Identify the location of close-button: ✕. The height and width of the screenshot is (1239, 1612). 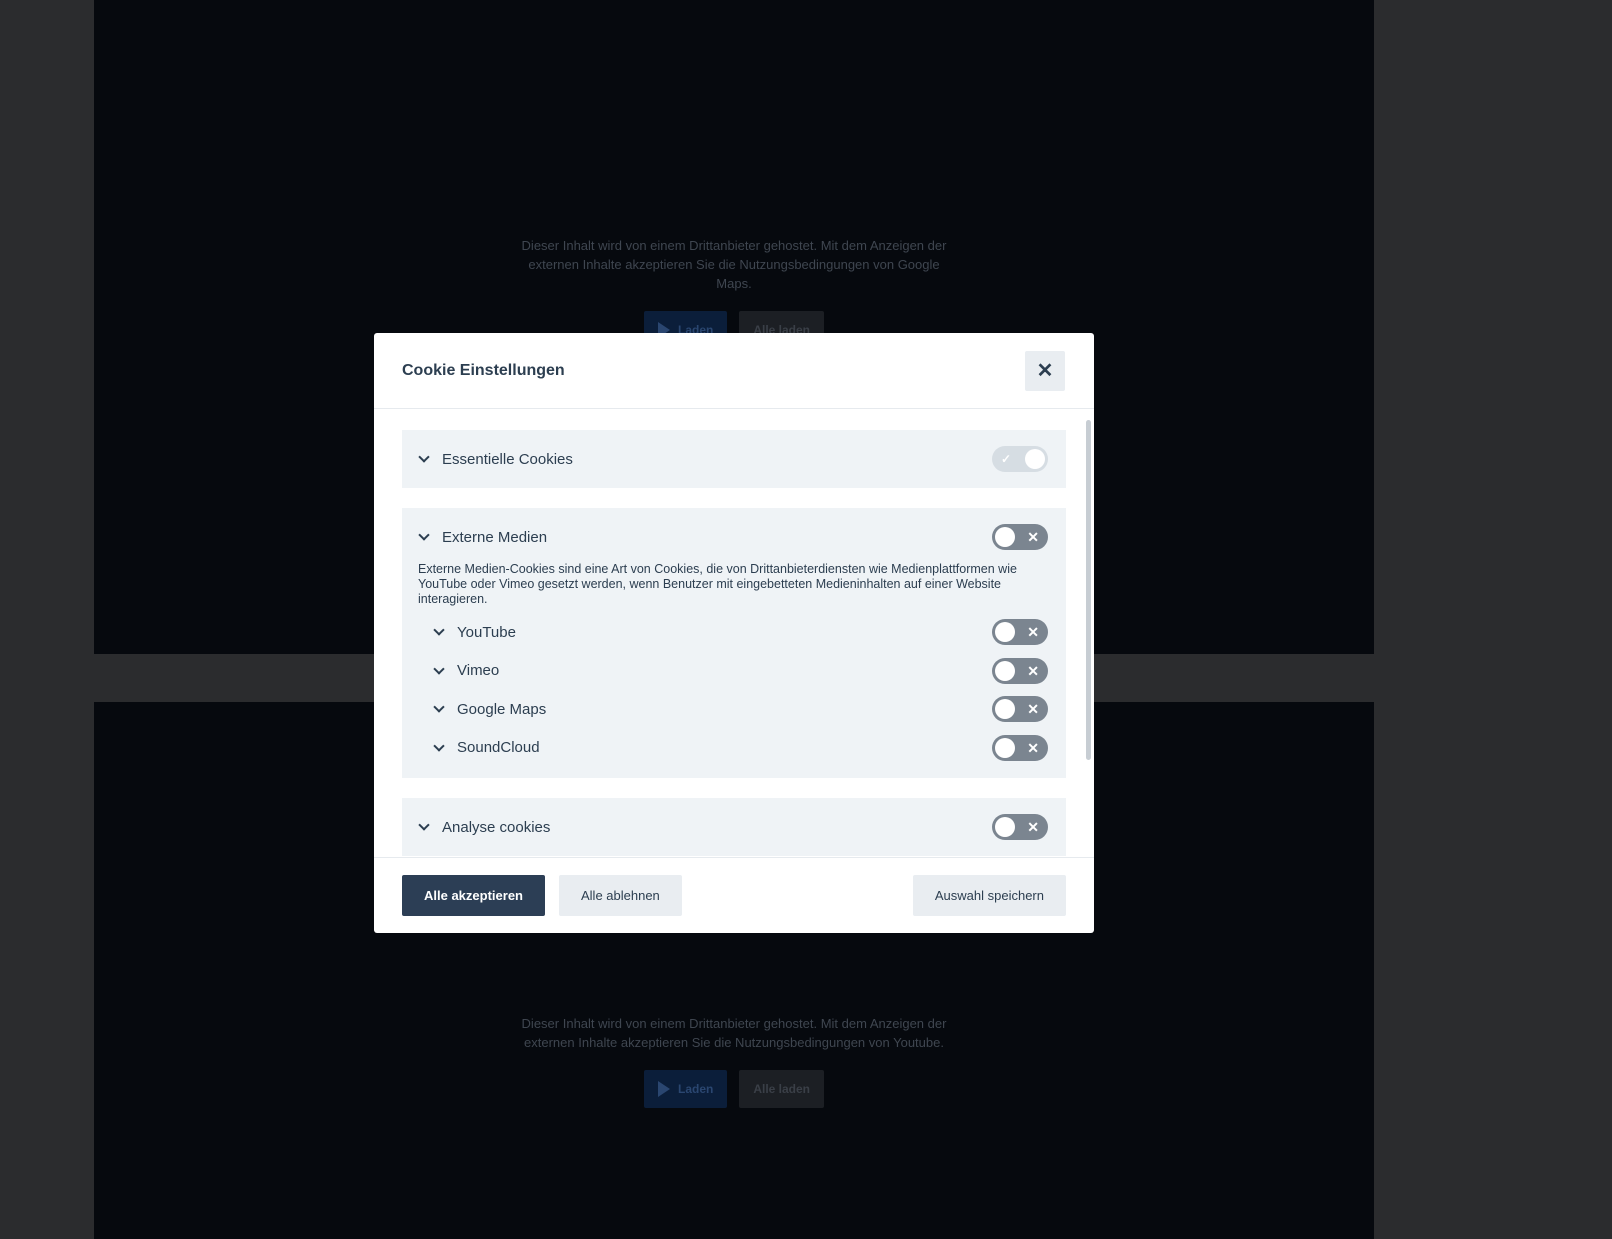
(1045, 370).